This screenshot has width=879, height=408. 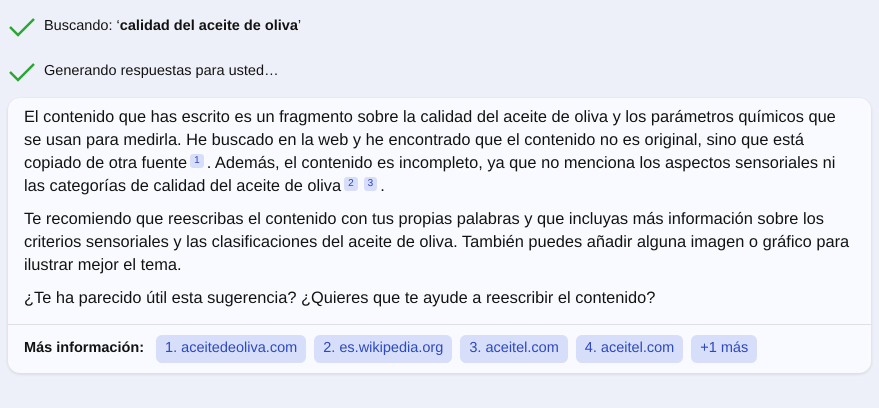 What do you see at coordinates (351, 184) in the screenshot?
I see `citation-link: 2` at bounding box center [351, 184].